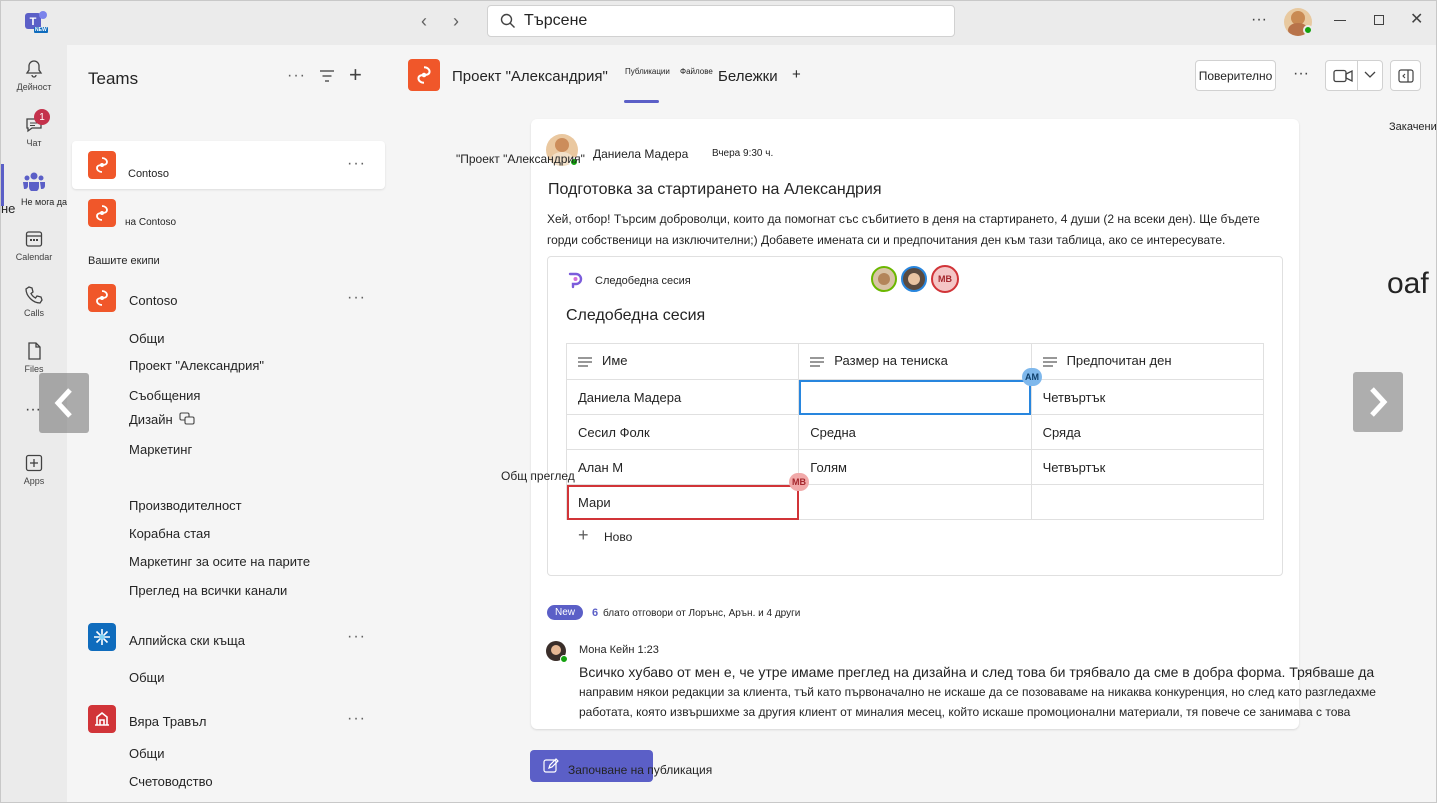 The height and width of the screenshot is (803, 1437). Describe the element at coordinates (682, 361) in the screenshot. I see `column-header: Име` at that location.